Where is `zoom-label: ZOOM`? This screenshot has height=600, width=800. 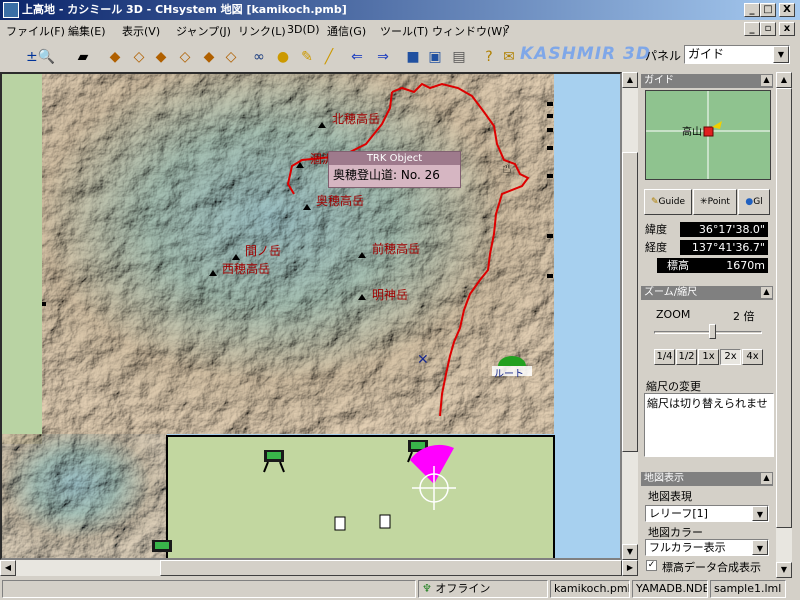 zoom-label: ZOOM is located at coordinates (673, 314).